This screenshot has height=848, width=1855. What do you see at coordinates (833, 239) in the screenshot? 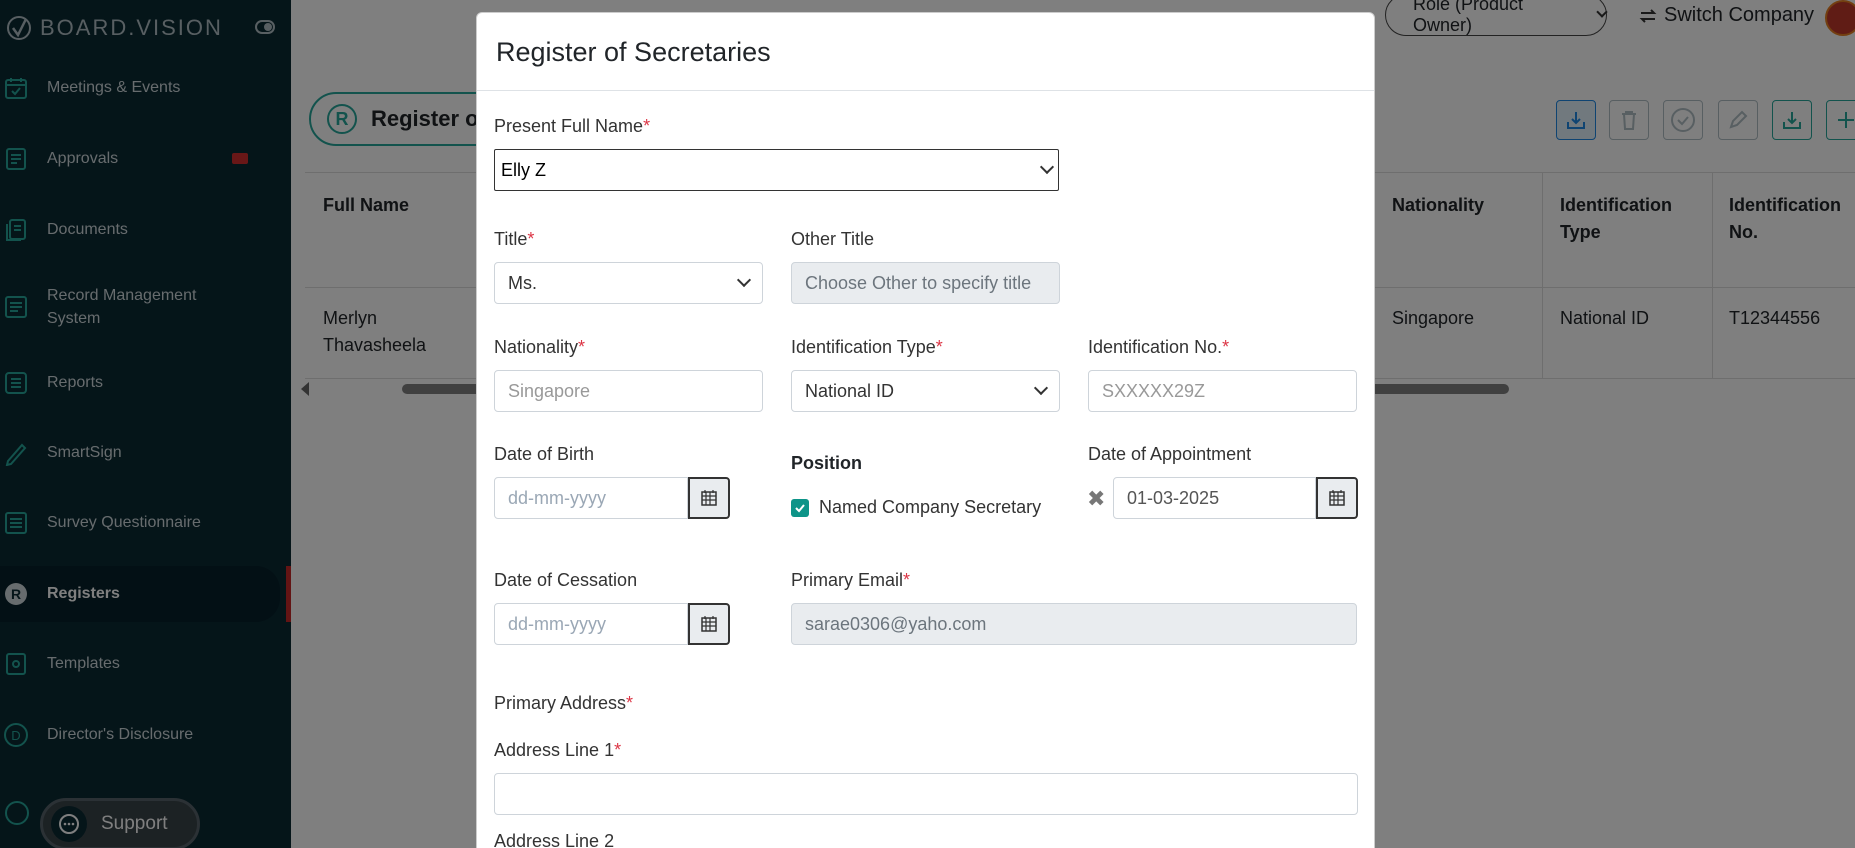
I see `other-title-label: Other Title` at bounding box center [833, 239].